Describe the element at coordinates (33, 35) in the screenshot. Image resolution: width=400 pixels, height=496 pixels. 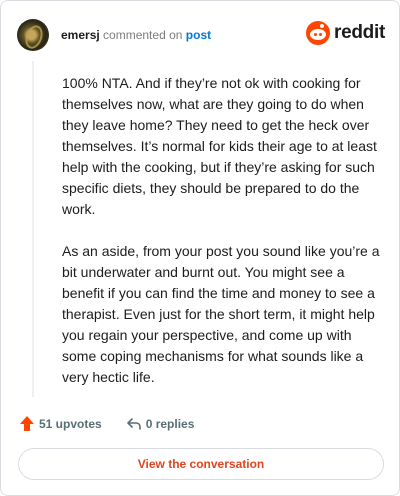
I see `avatar` at that location.